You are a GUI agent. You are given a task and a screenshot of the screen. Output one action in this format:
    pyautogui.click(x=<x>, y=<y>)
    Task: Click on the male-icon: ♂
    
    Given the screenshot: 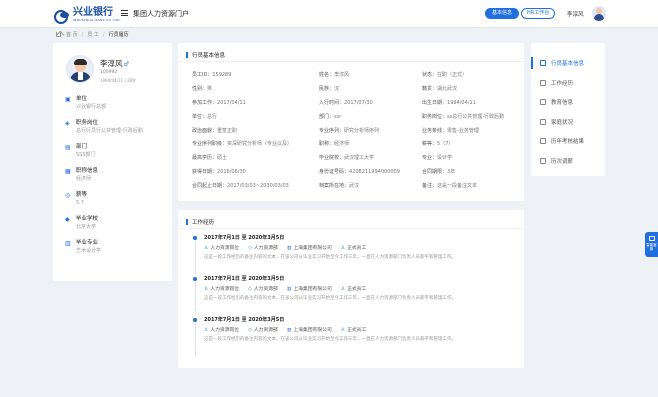 What is the action you would take?
    pyautogui.click(x=126, y=64)
    